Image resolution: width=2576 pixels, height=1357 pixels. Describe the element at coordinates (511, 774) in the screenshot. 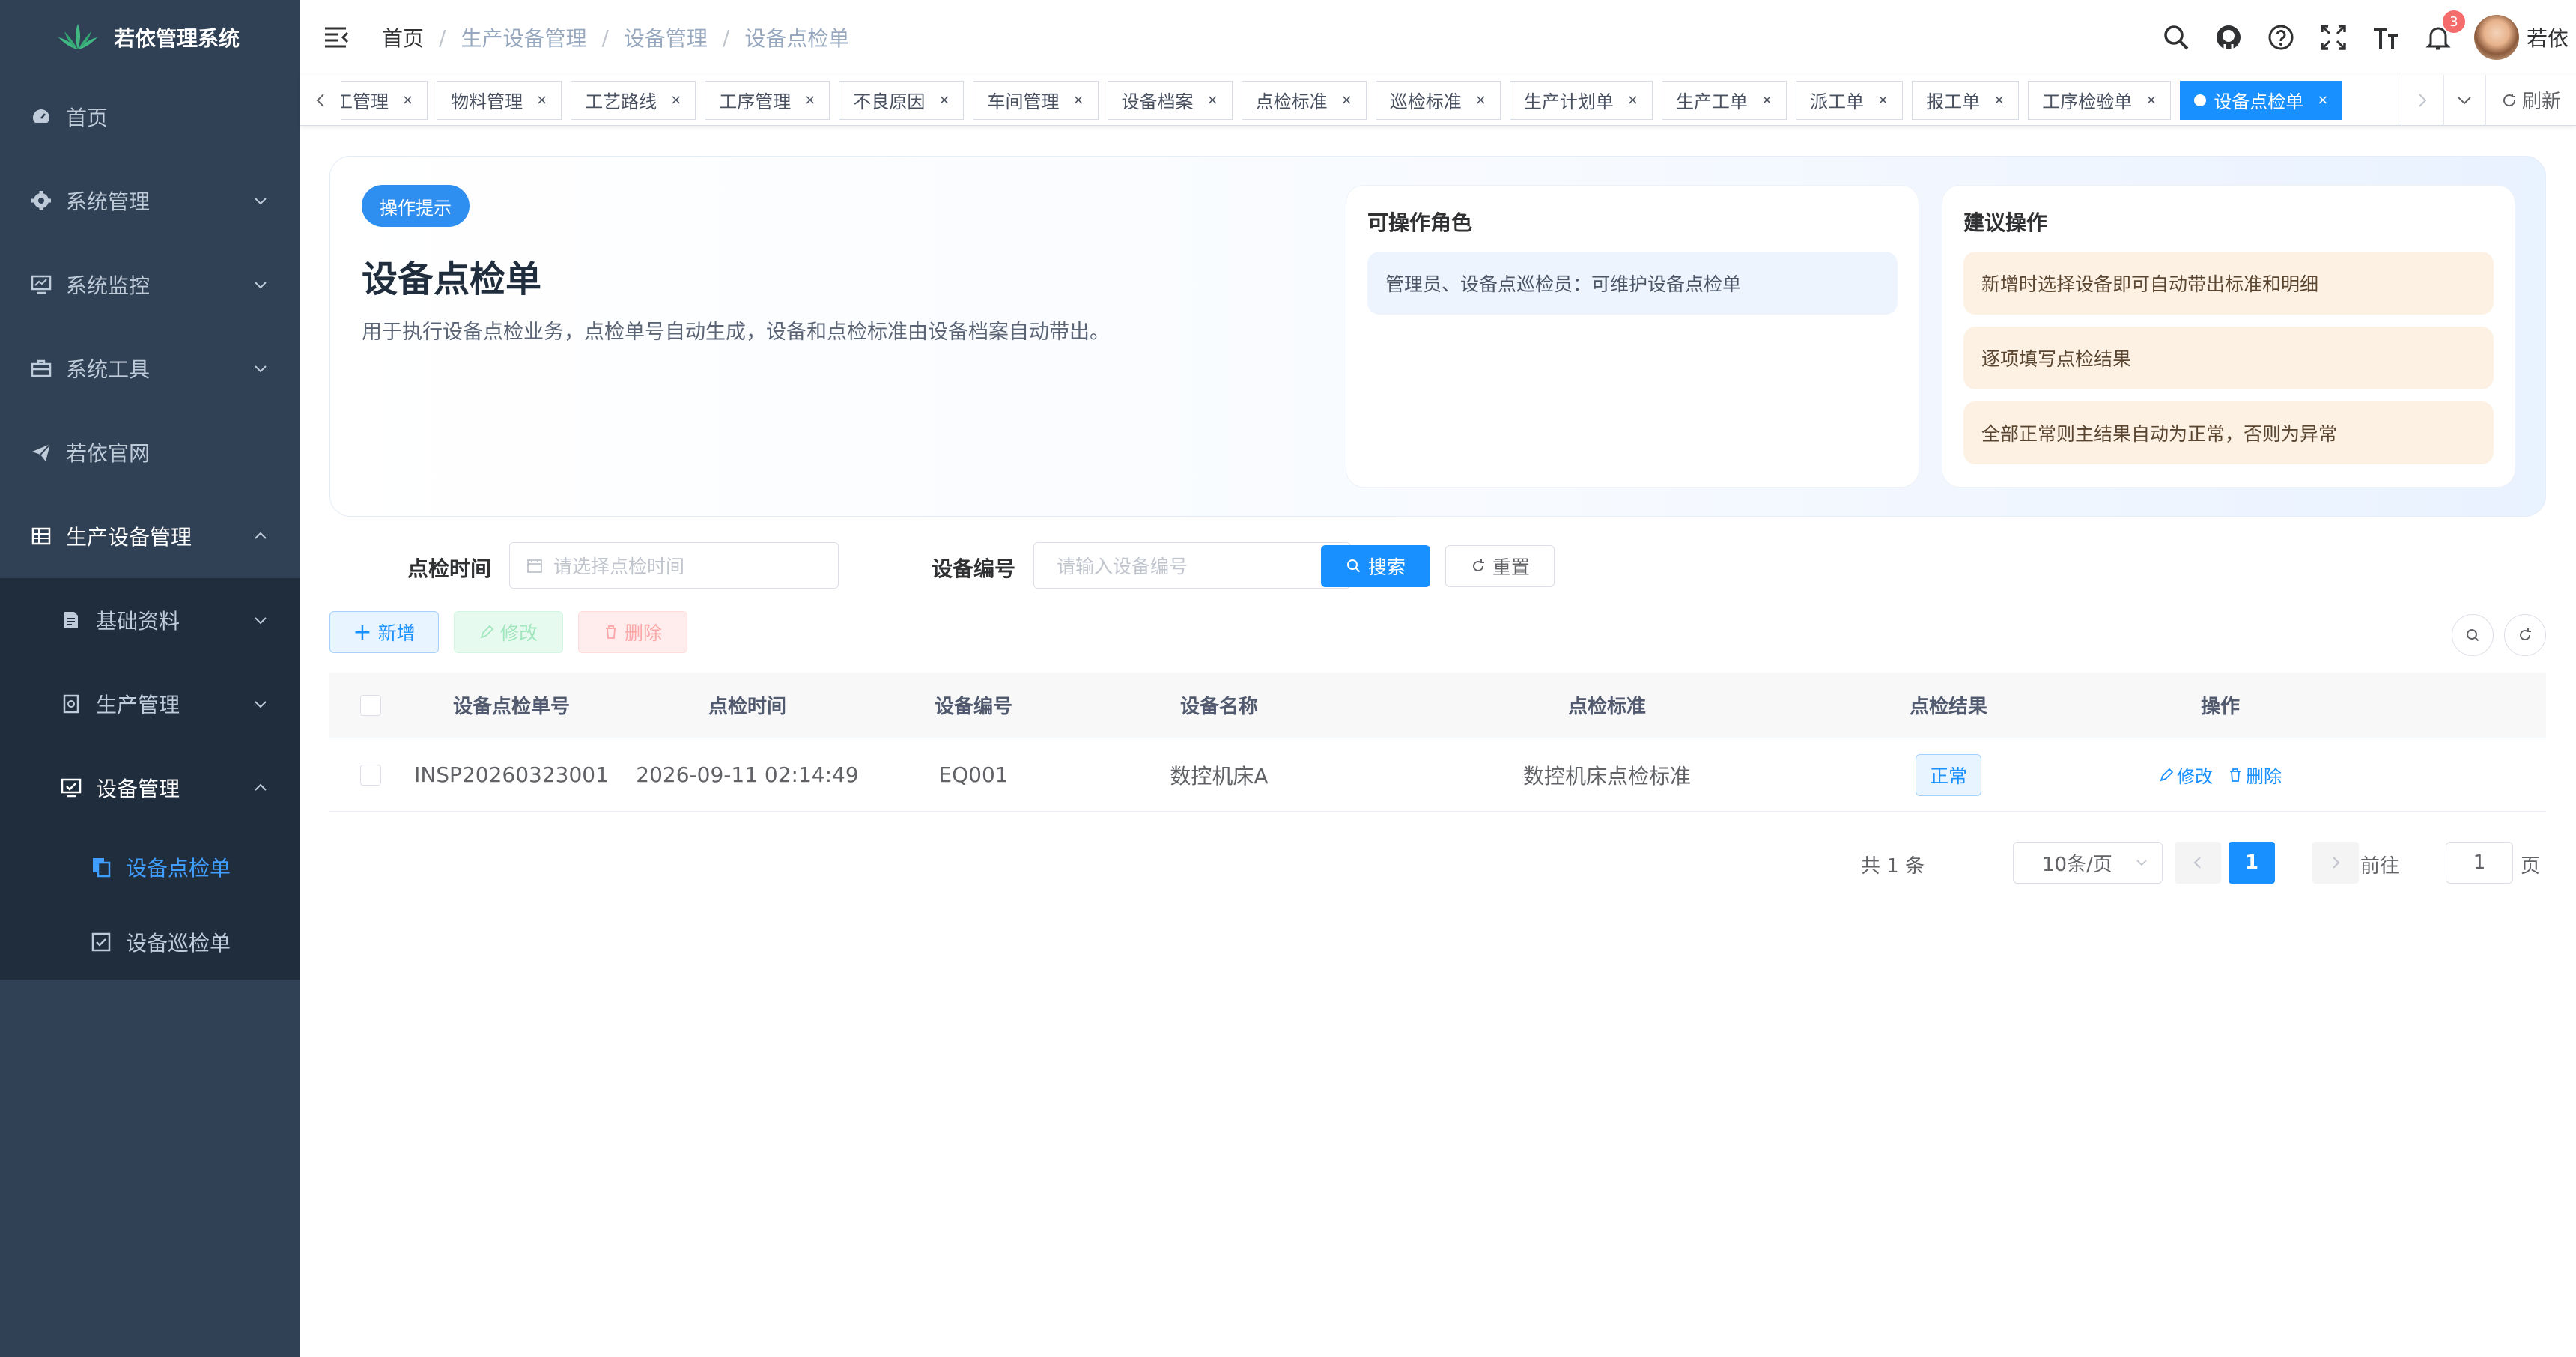

I see `cell-order-no: INSP20260323001` at that location.